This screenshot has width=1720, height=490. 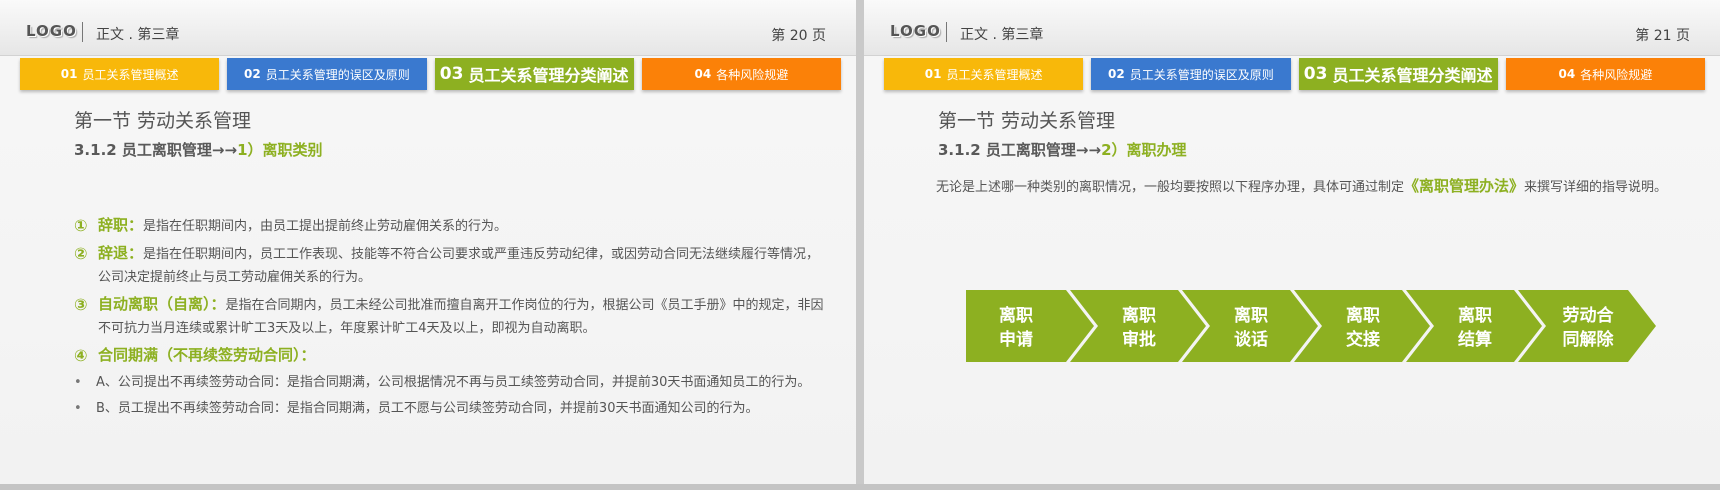 I want to click on step-label: 离职 谈话, so click(x=1251, y=328).